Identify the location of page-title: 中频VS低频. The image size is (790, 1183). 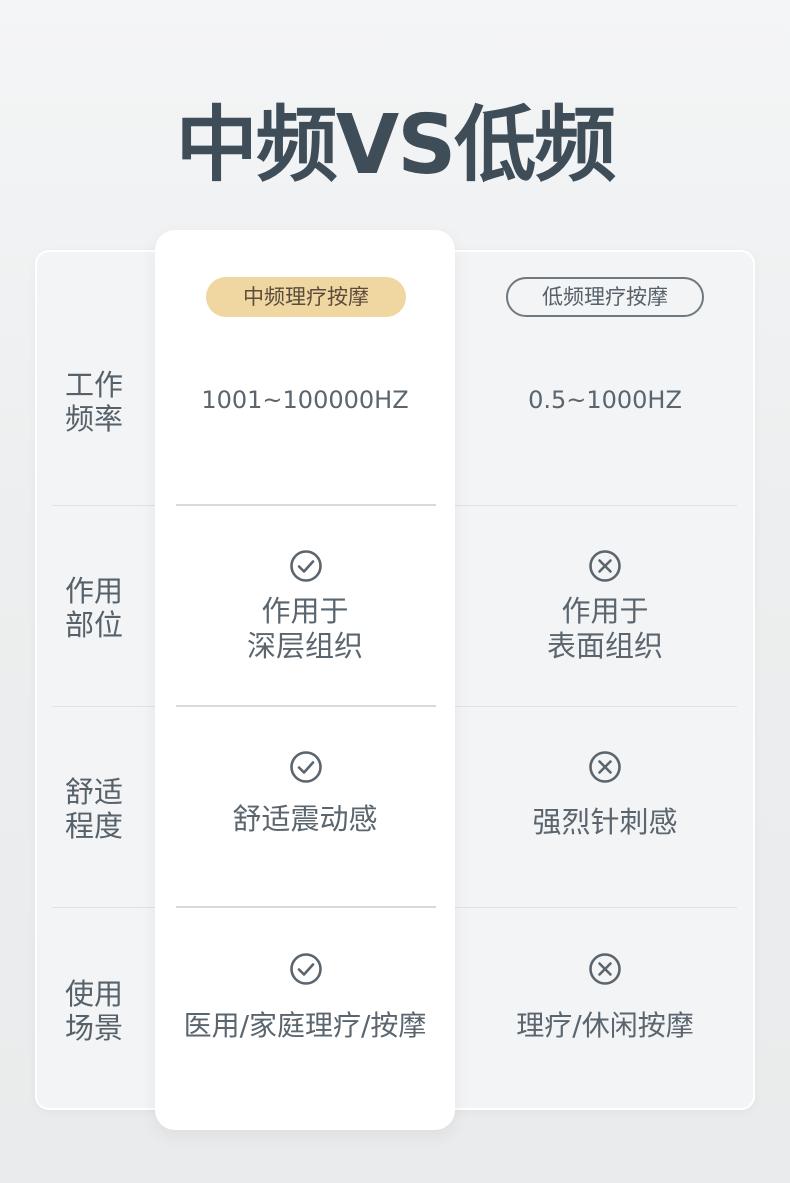
(396, 145).